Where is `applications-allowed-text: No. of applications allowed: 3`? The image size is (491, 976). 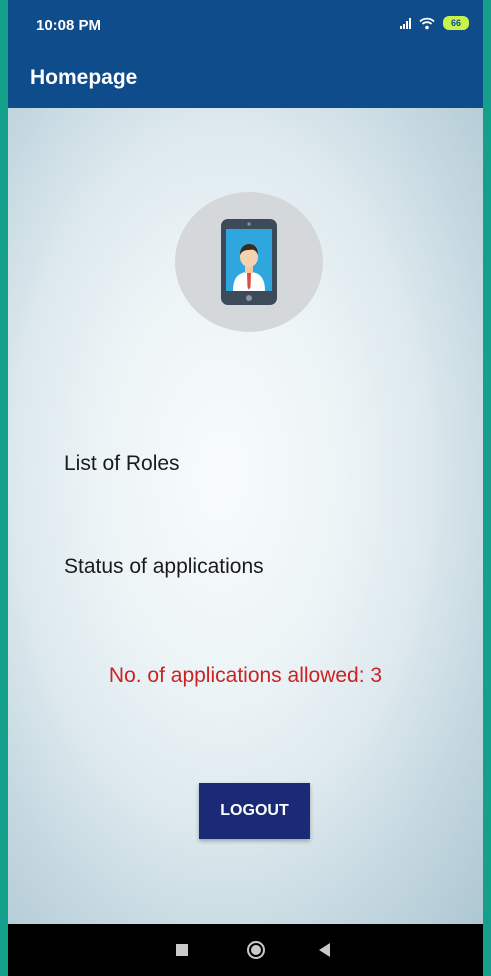 applications-allowed-text: No. of applications allowed: 3 is located at coordinates (245, 675).